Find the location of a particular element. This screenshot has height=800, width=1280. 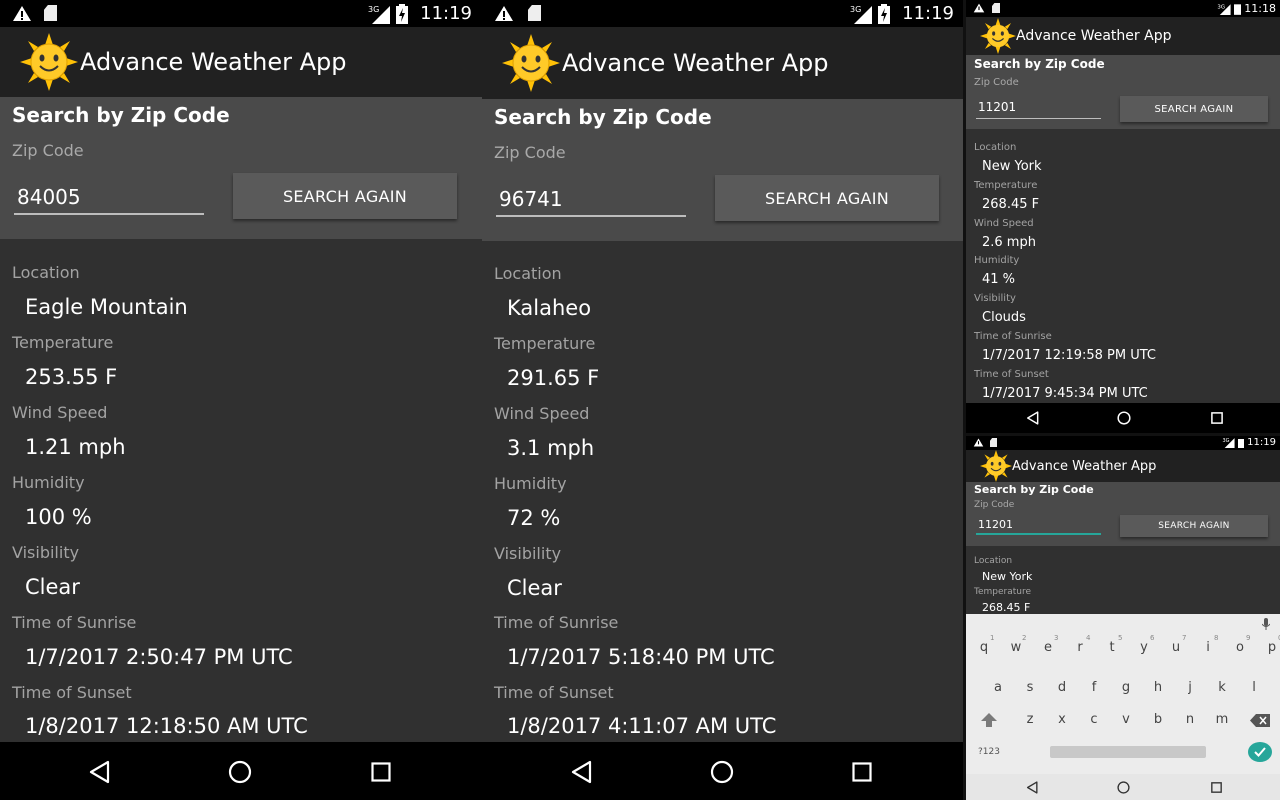

key-t: t is located at coordinates (1112, 647).